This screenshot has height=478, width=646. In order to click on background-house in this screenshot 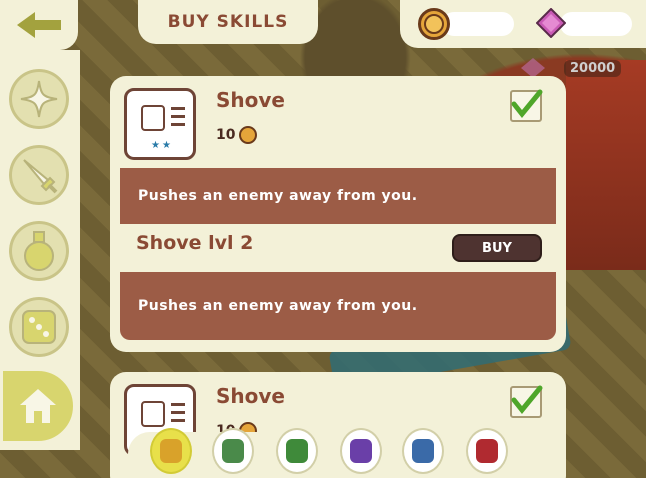, I will do `click(606, 165)`.